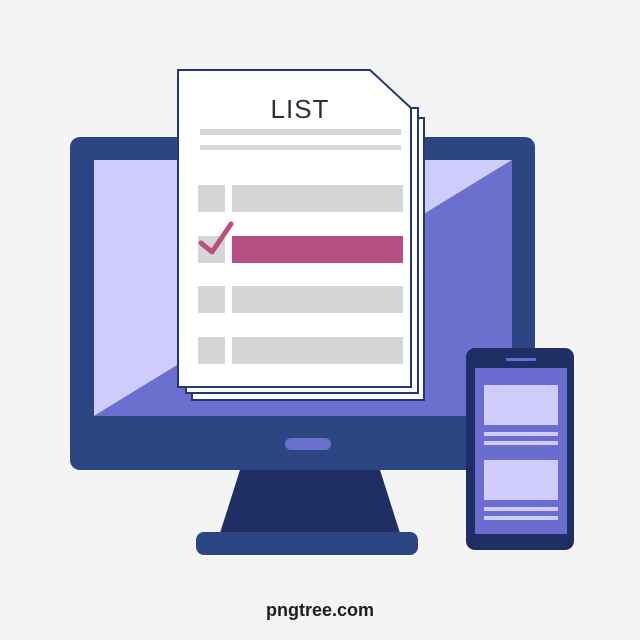 Image resolution: width=640 pixels, height=640 pixels. What do you see at coordinates (307, 543) in the screenshot?
I see `monitor-stand-base` at bounding box center [307, 543].